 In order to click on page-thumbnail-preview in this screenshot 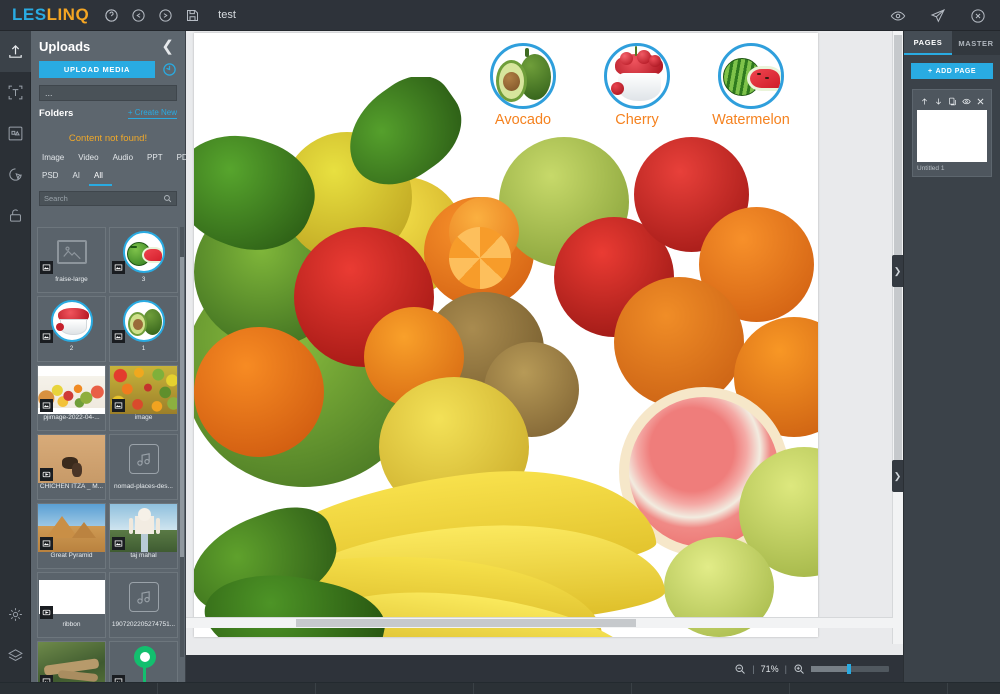, I will do `click(952, 136)`.